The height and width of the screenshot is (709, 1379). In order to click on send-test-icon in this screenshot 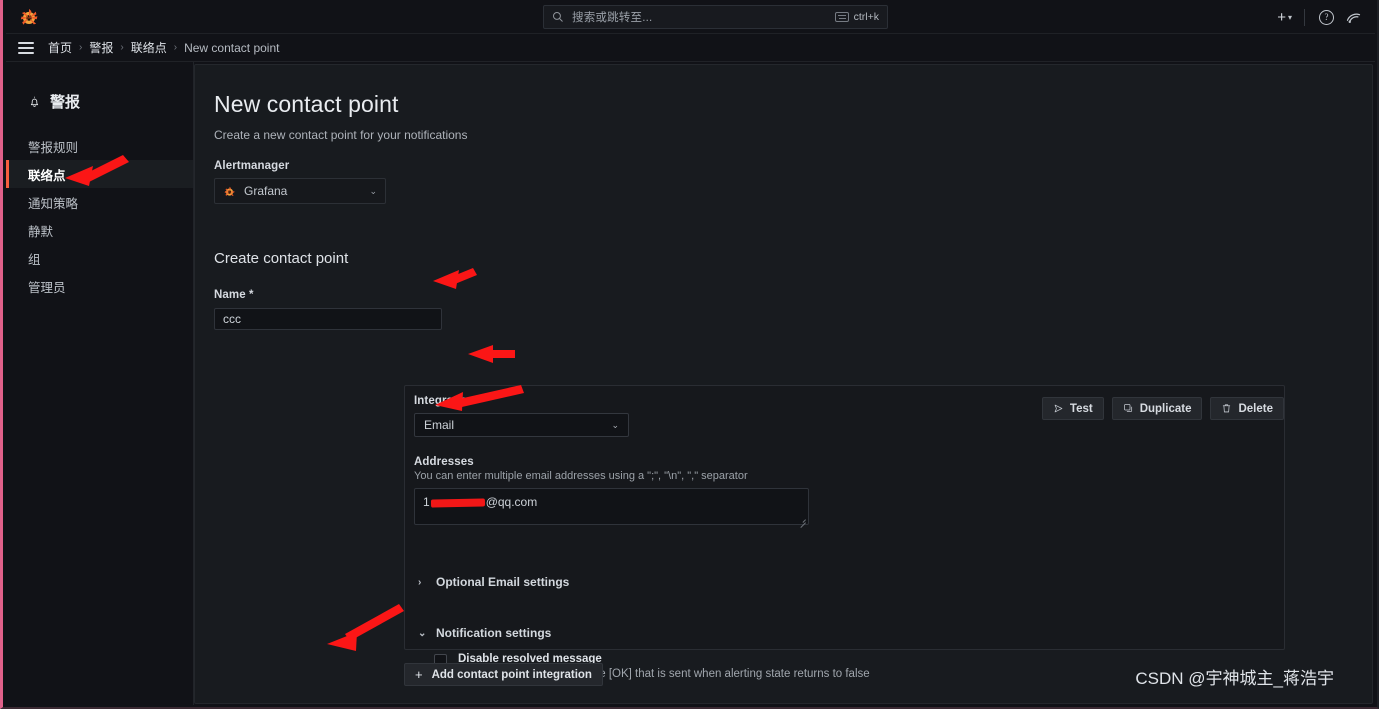, I will do `click(1058, 408)`.